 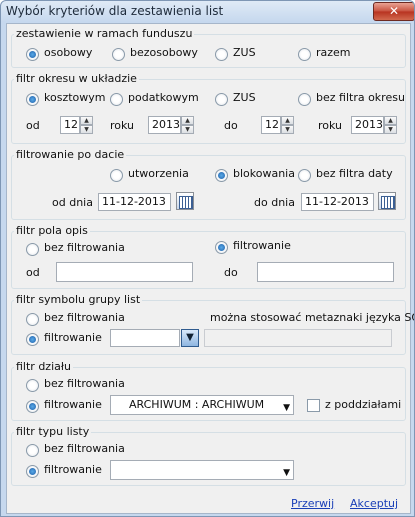 I want to click on period-label-kosztowym: kosztowym, so click(x=75, y=97).